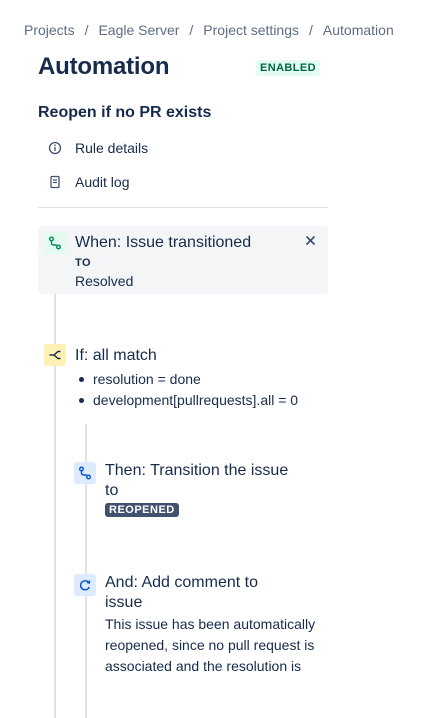 Image resolution: width=444 pixels, height=718 pixels. What do you see at coordinates (187, 379) in the screenshot?
I see `list-item: resolution = done` at bounding box center [187, 379].